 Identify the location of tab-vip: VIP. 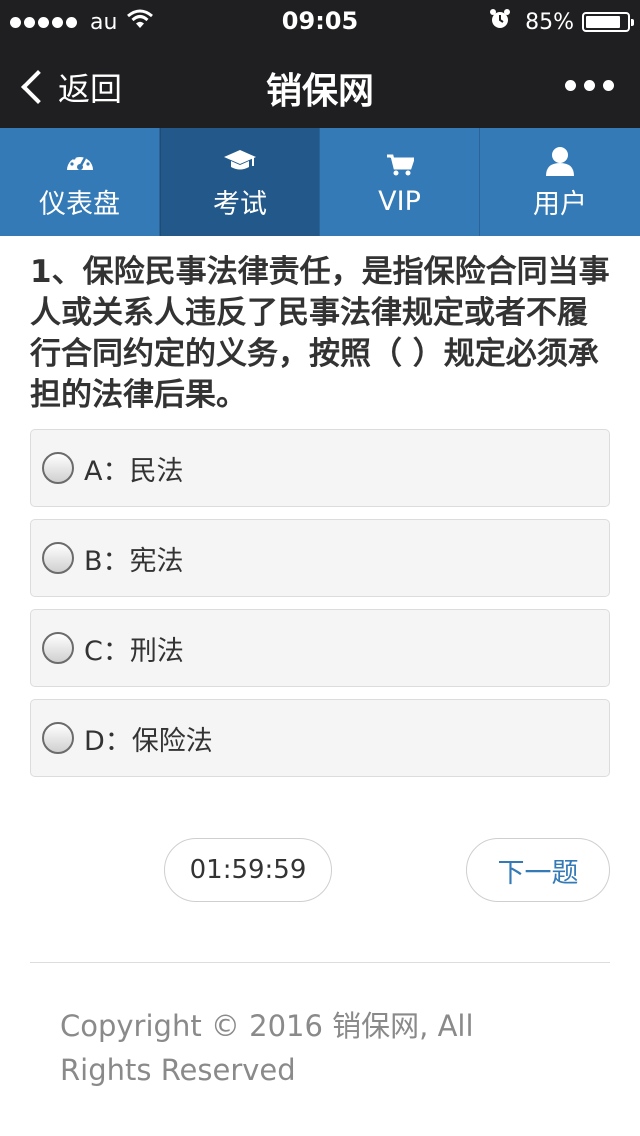
(400, 182).